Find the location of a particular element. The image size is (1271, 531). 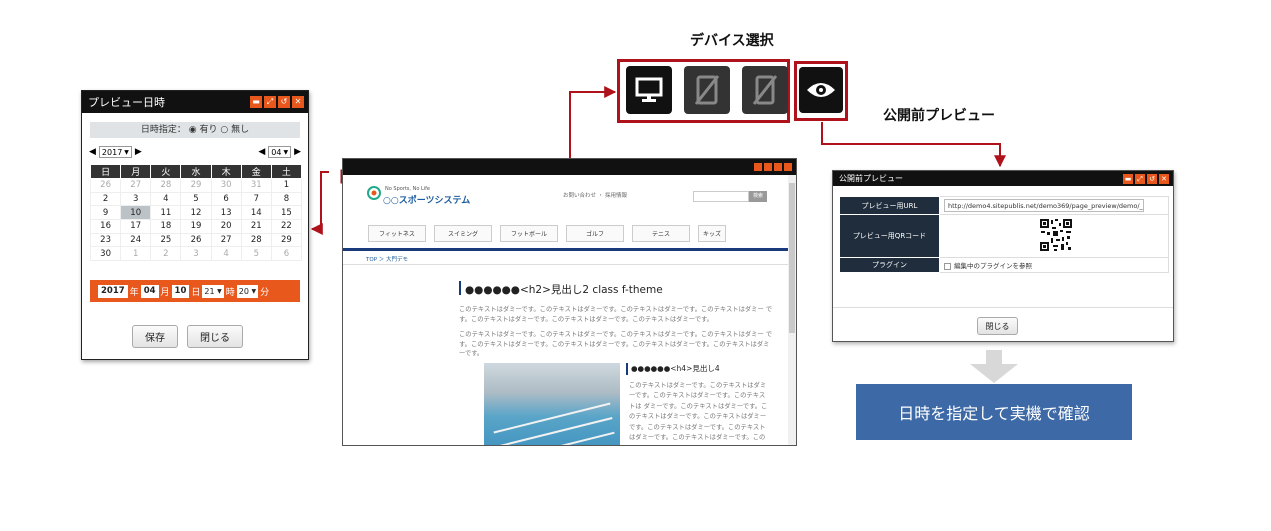

day-cell: 18 is located at coordinates (166, 226).